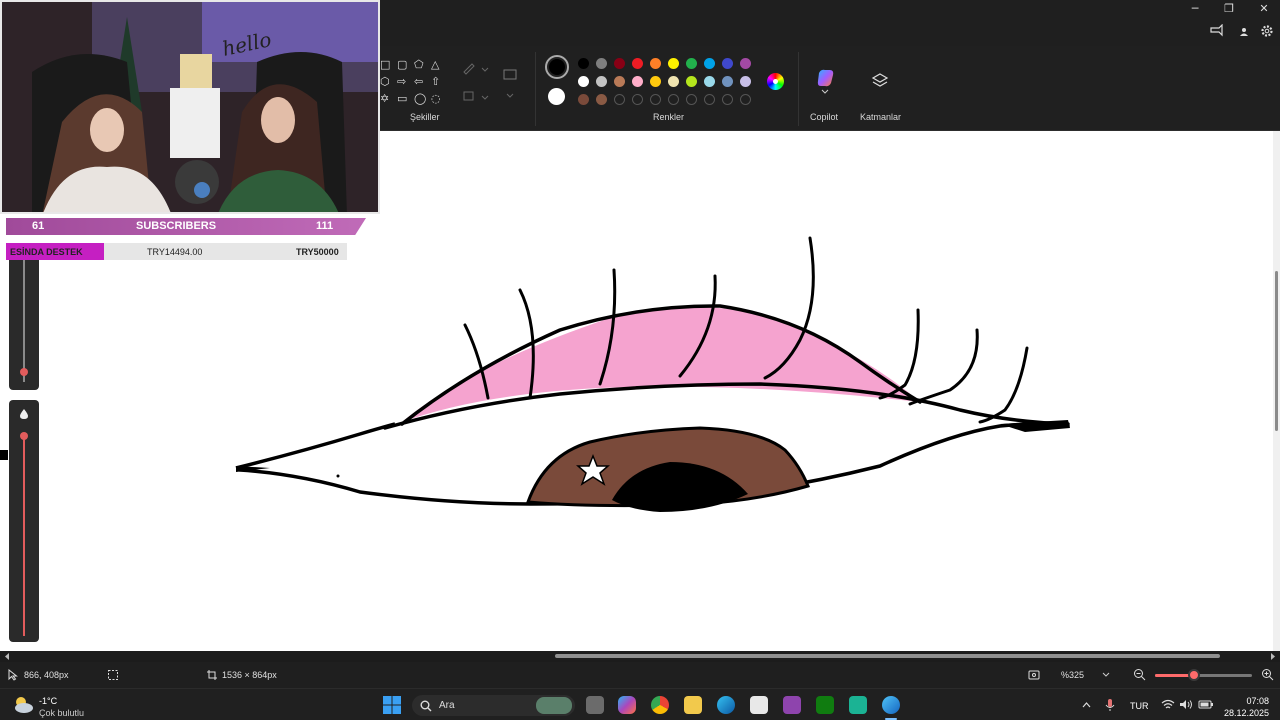  Describe the element at coordinates (402, 64) in the screenshot. I see `shape-item: ▢` at that location.